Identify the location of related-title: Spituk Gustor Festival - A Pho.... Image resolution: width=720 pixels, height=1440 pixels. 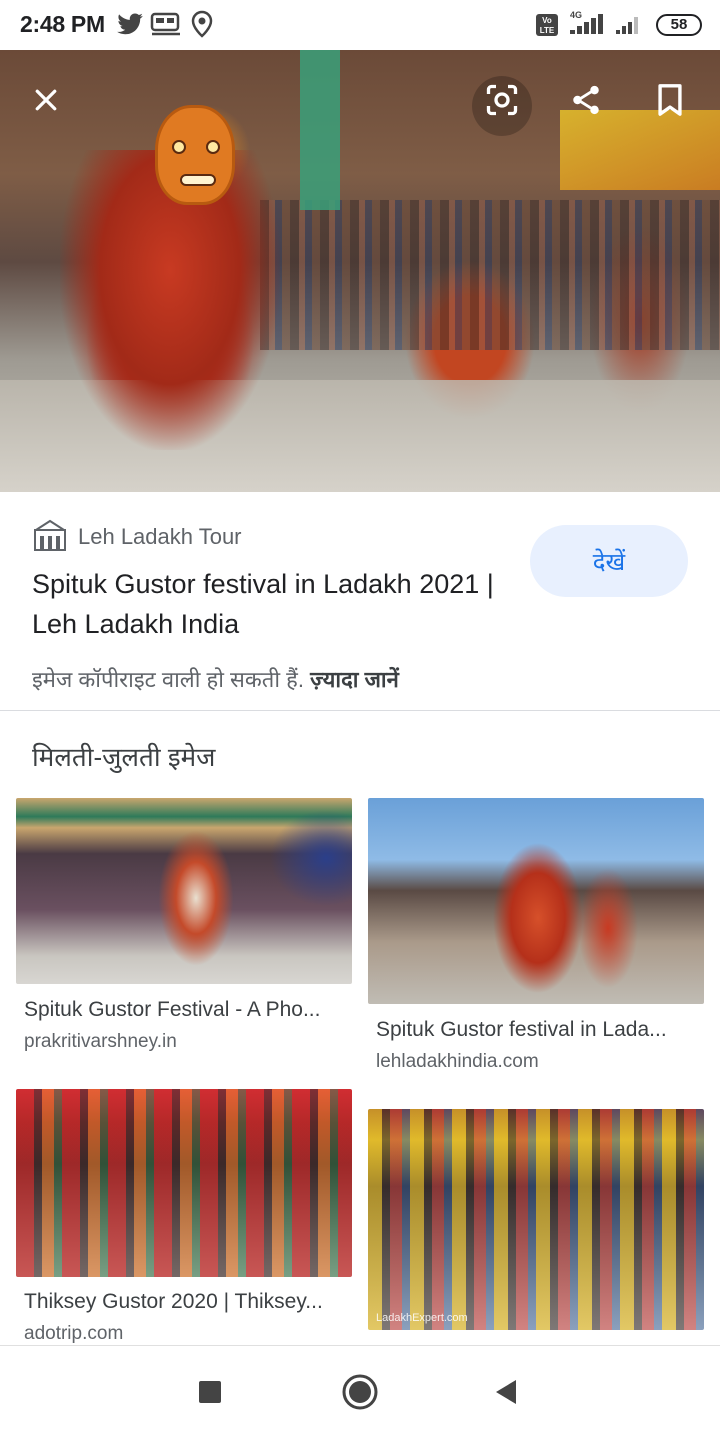
(189, 1010).